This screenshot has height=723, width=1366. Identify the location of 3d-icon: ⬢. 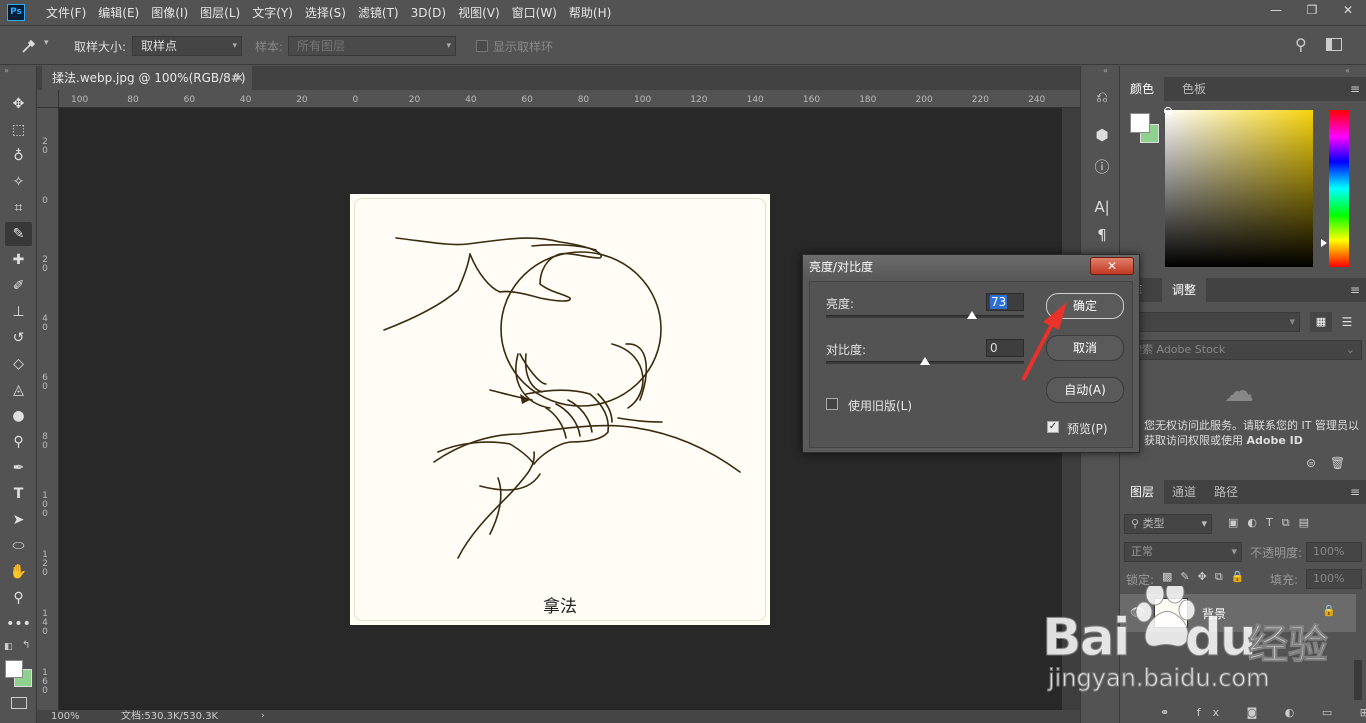
(1102, 135).